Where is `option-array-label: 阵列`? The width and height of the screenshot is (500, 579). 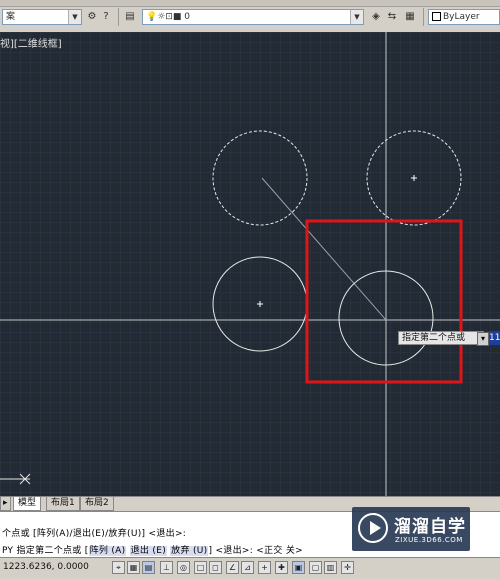 option-array-label: 阵列 is located at coordinates (99, 551).